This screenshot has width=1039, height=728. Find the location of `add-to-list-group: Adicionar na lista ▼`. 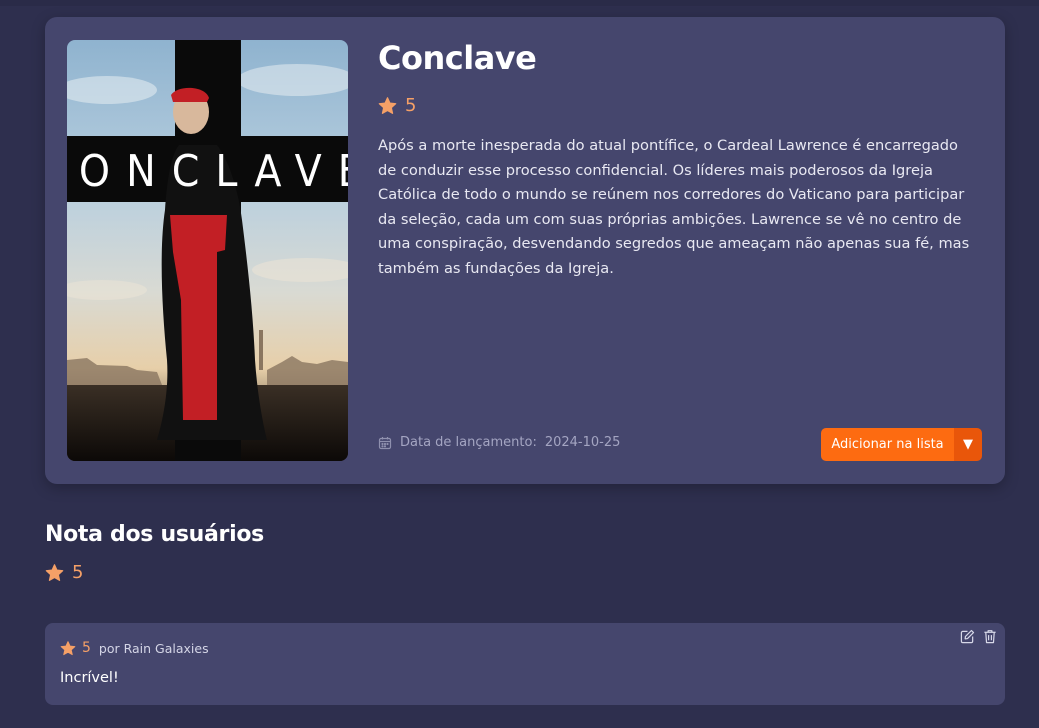

add-to-list-group: Adicionar na lista ▼ is located at coordinates (901, 444).